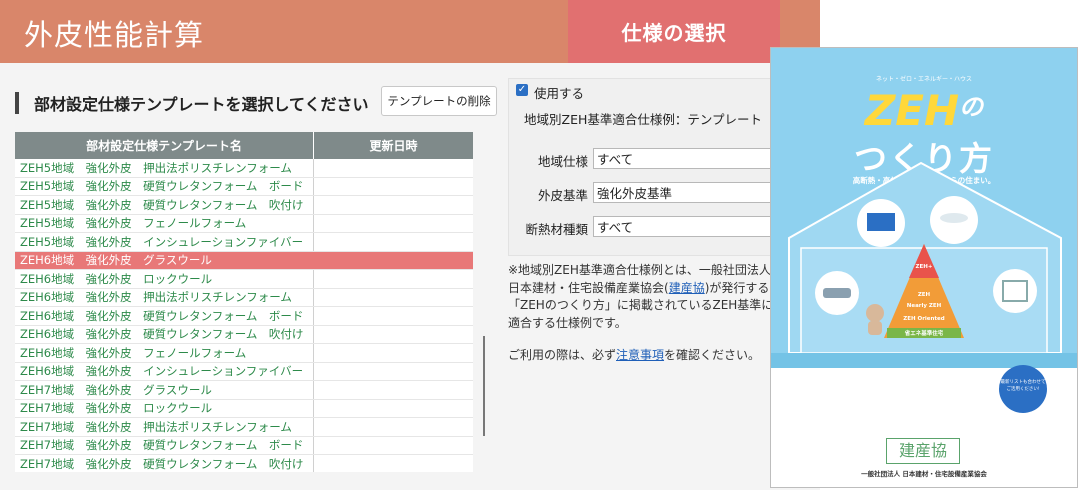 The width and height of the screenshot is (1080, 490). I want to click on usage-prefix: ご利用の際は、必ず, so click(562, 355).